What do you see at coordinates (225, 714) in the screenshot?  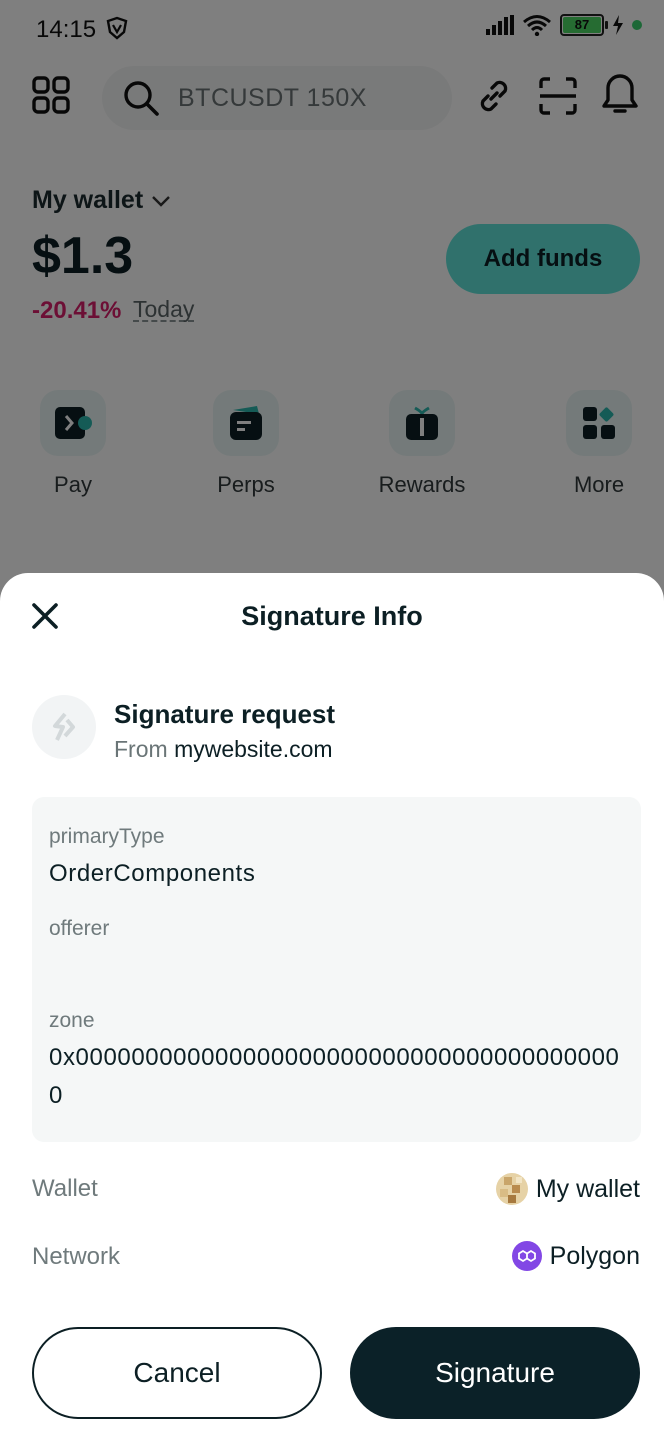 I see `signature-request-title: Signature request` at bounding box center [225, 714].